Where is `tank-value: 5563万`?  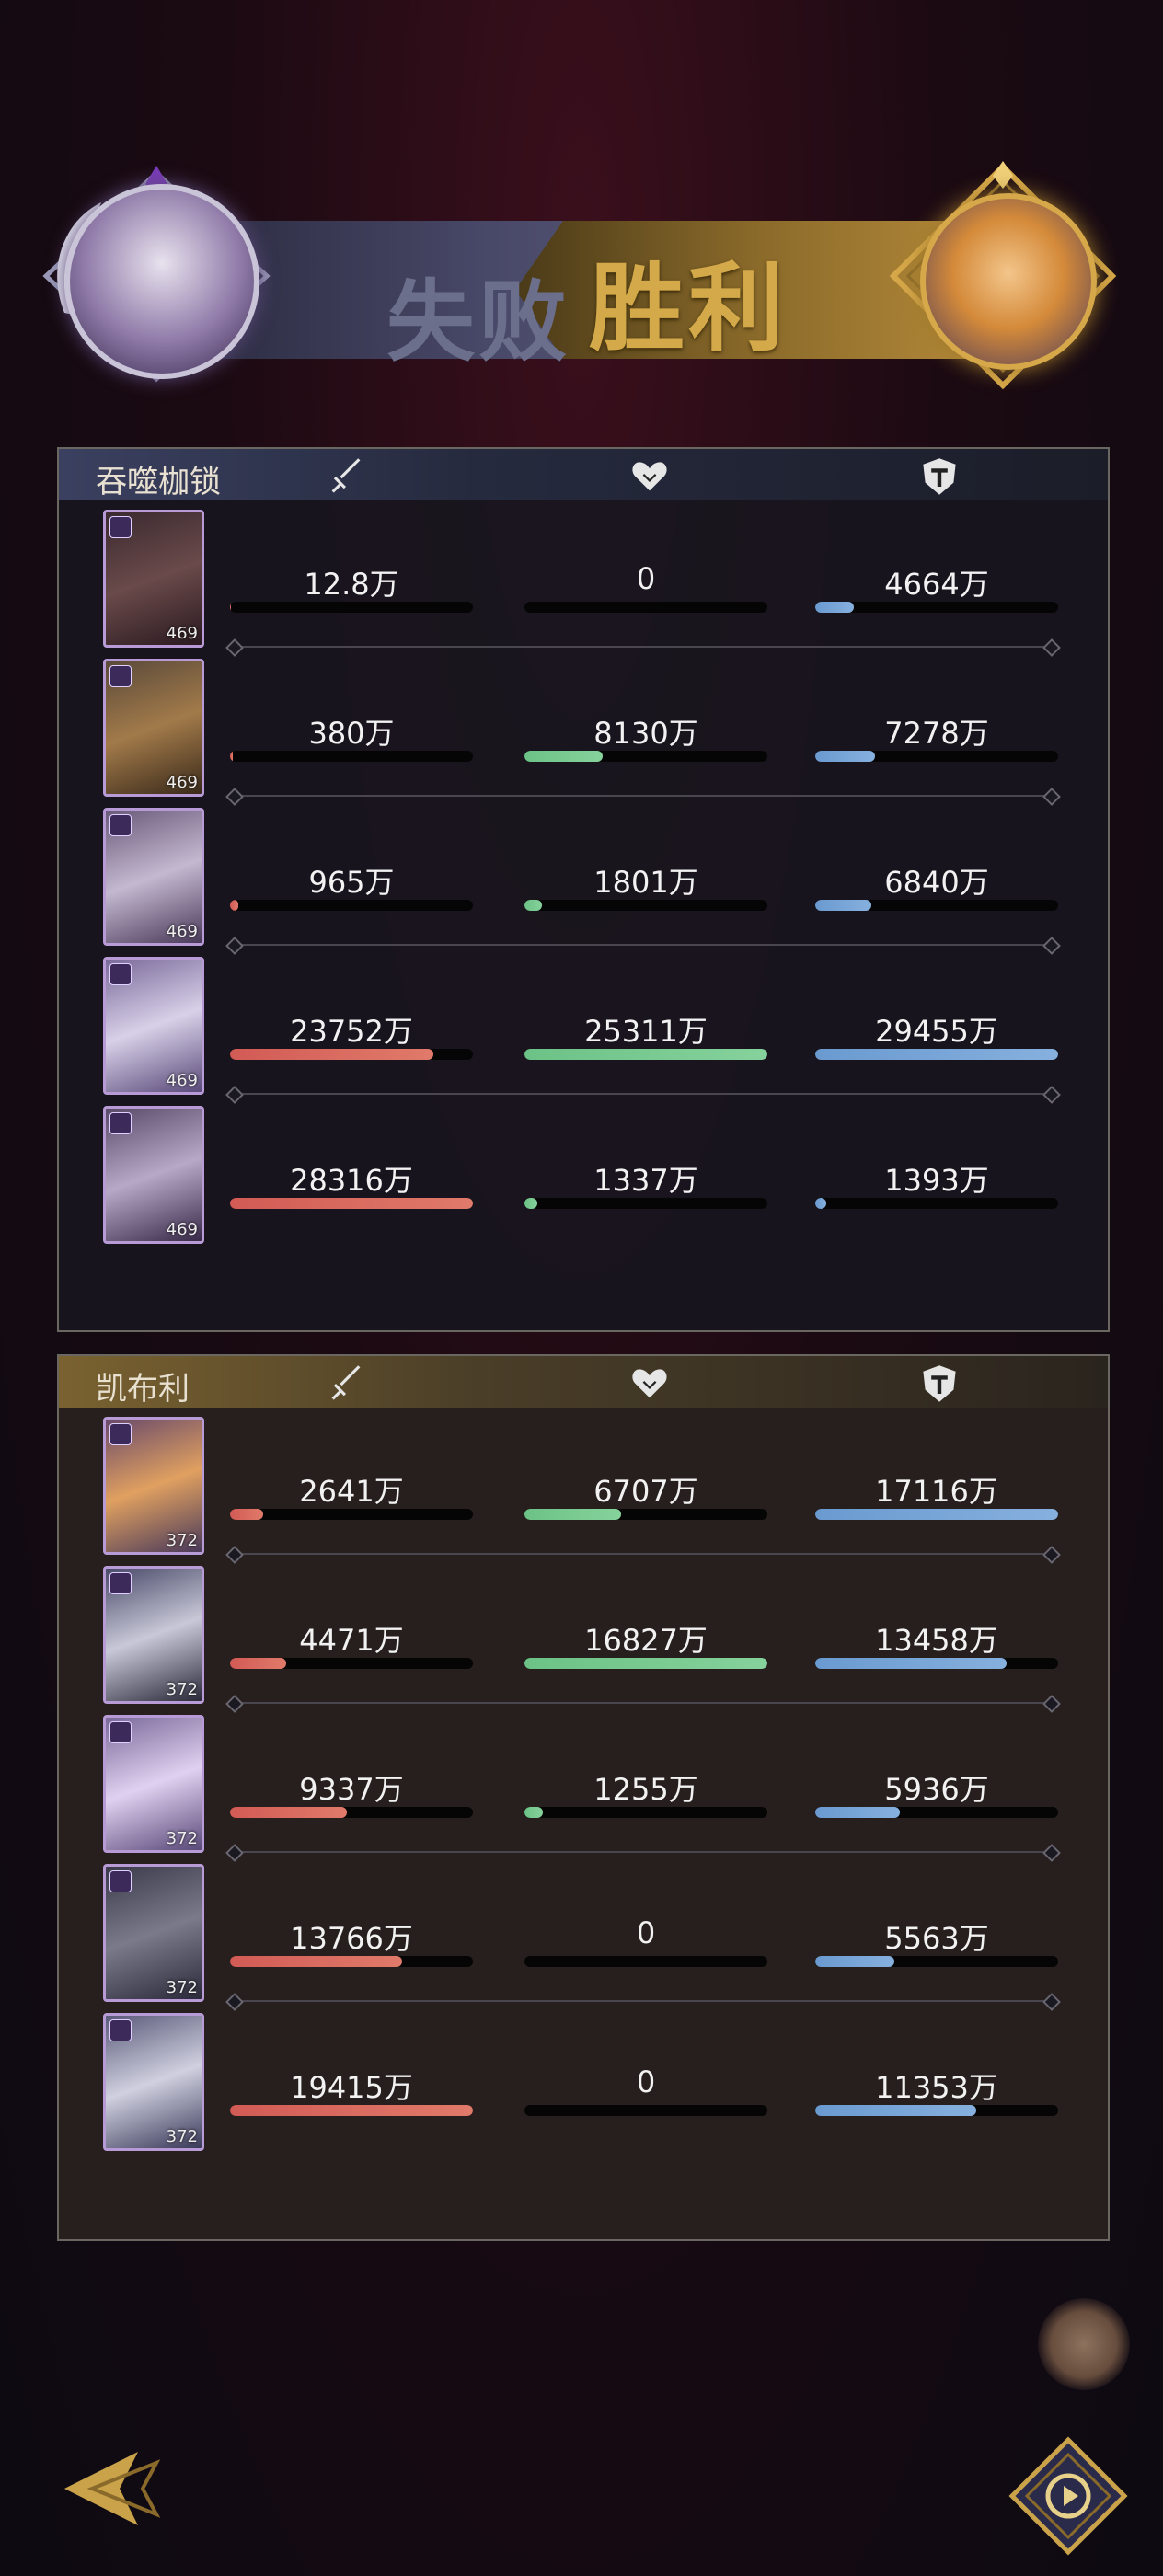
tank-value: 5563万 is located at coordinates (937, 1938).